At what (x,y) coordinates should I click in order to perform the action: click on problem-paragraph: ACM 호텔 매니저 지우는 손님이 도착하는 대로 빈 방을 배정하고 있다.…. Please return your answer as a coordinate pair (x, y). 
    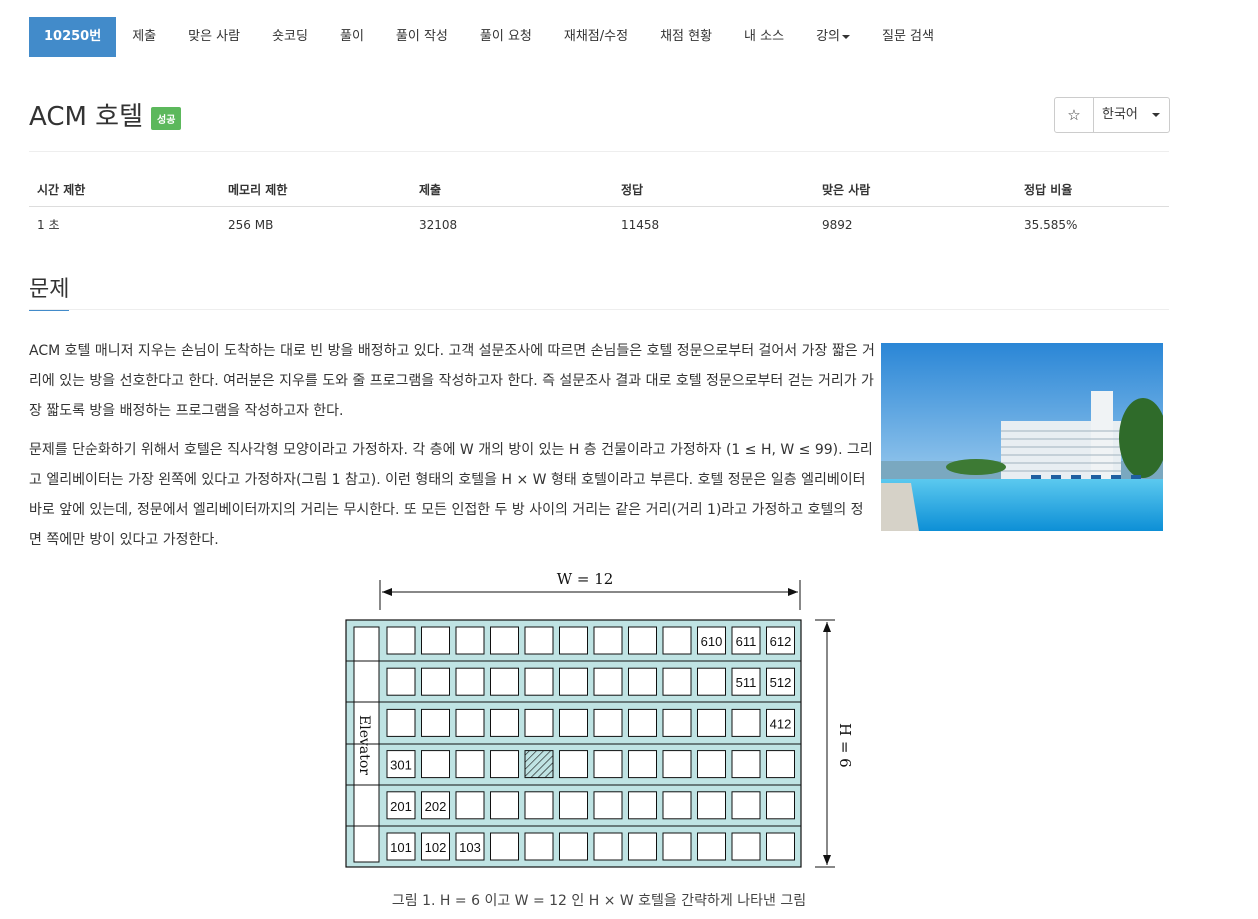
    Looking at the image, I should click on (452, 381).